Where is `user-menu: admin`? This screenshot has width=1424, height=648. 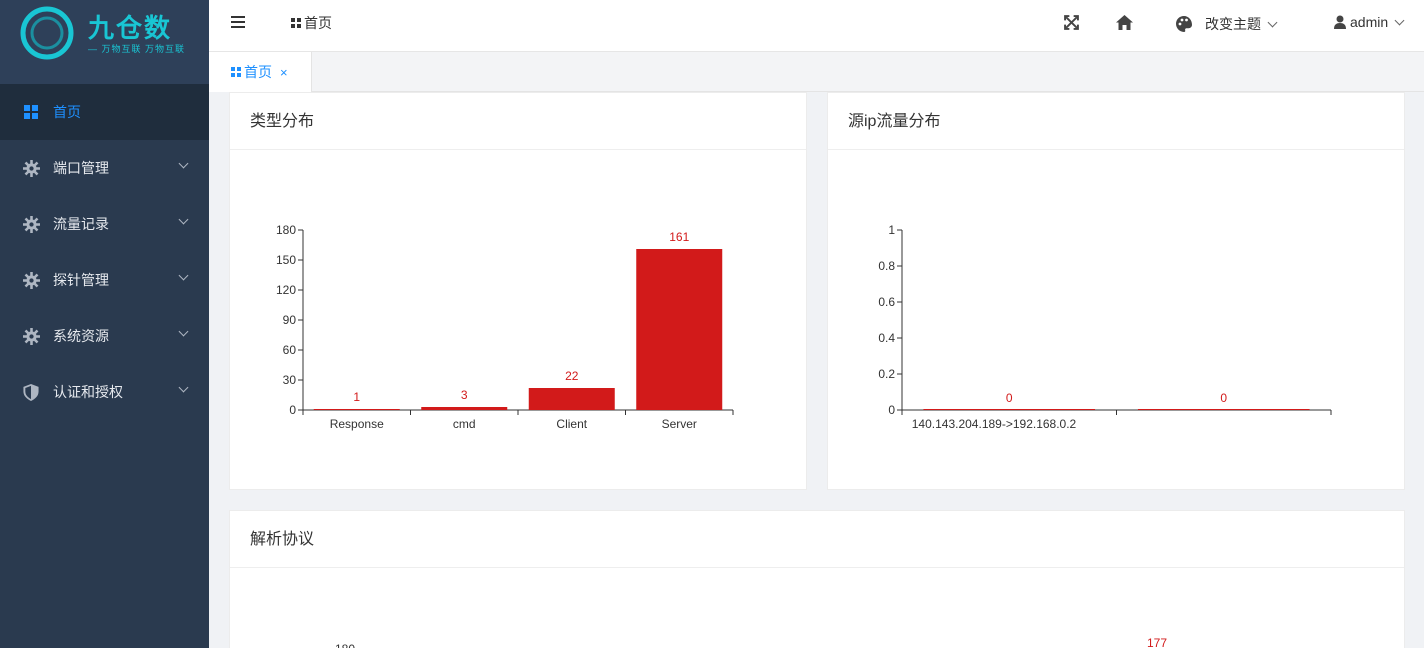 user-menu: admin is located at coordinates (1369, 22).